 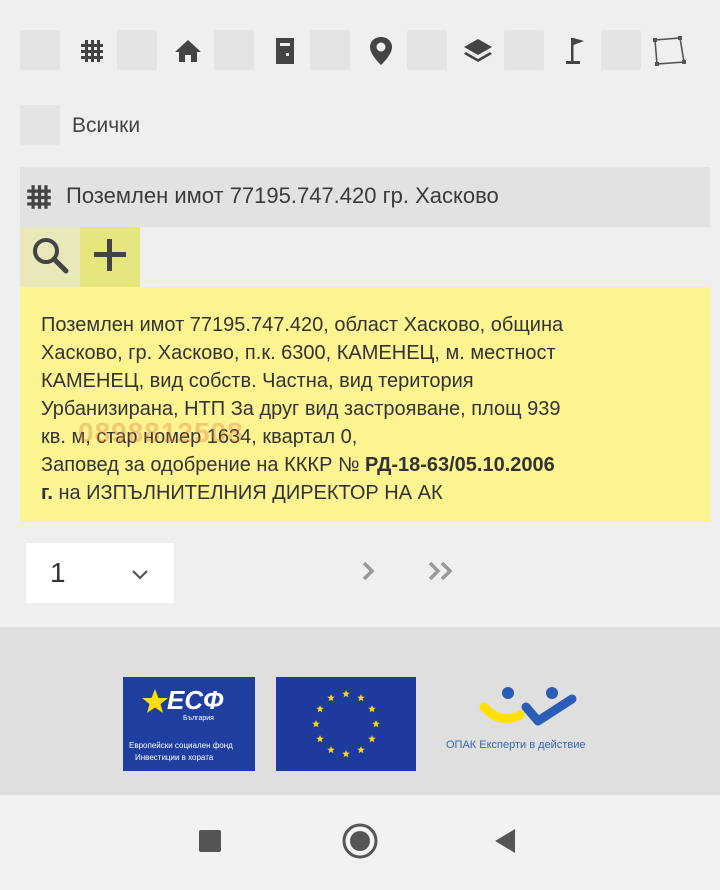 What do you see at coordinates (40, 50) in the screenshot?
I see `filter-checkbox-parcels` at bounding box center [40, 50].